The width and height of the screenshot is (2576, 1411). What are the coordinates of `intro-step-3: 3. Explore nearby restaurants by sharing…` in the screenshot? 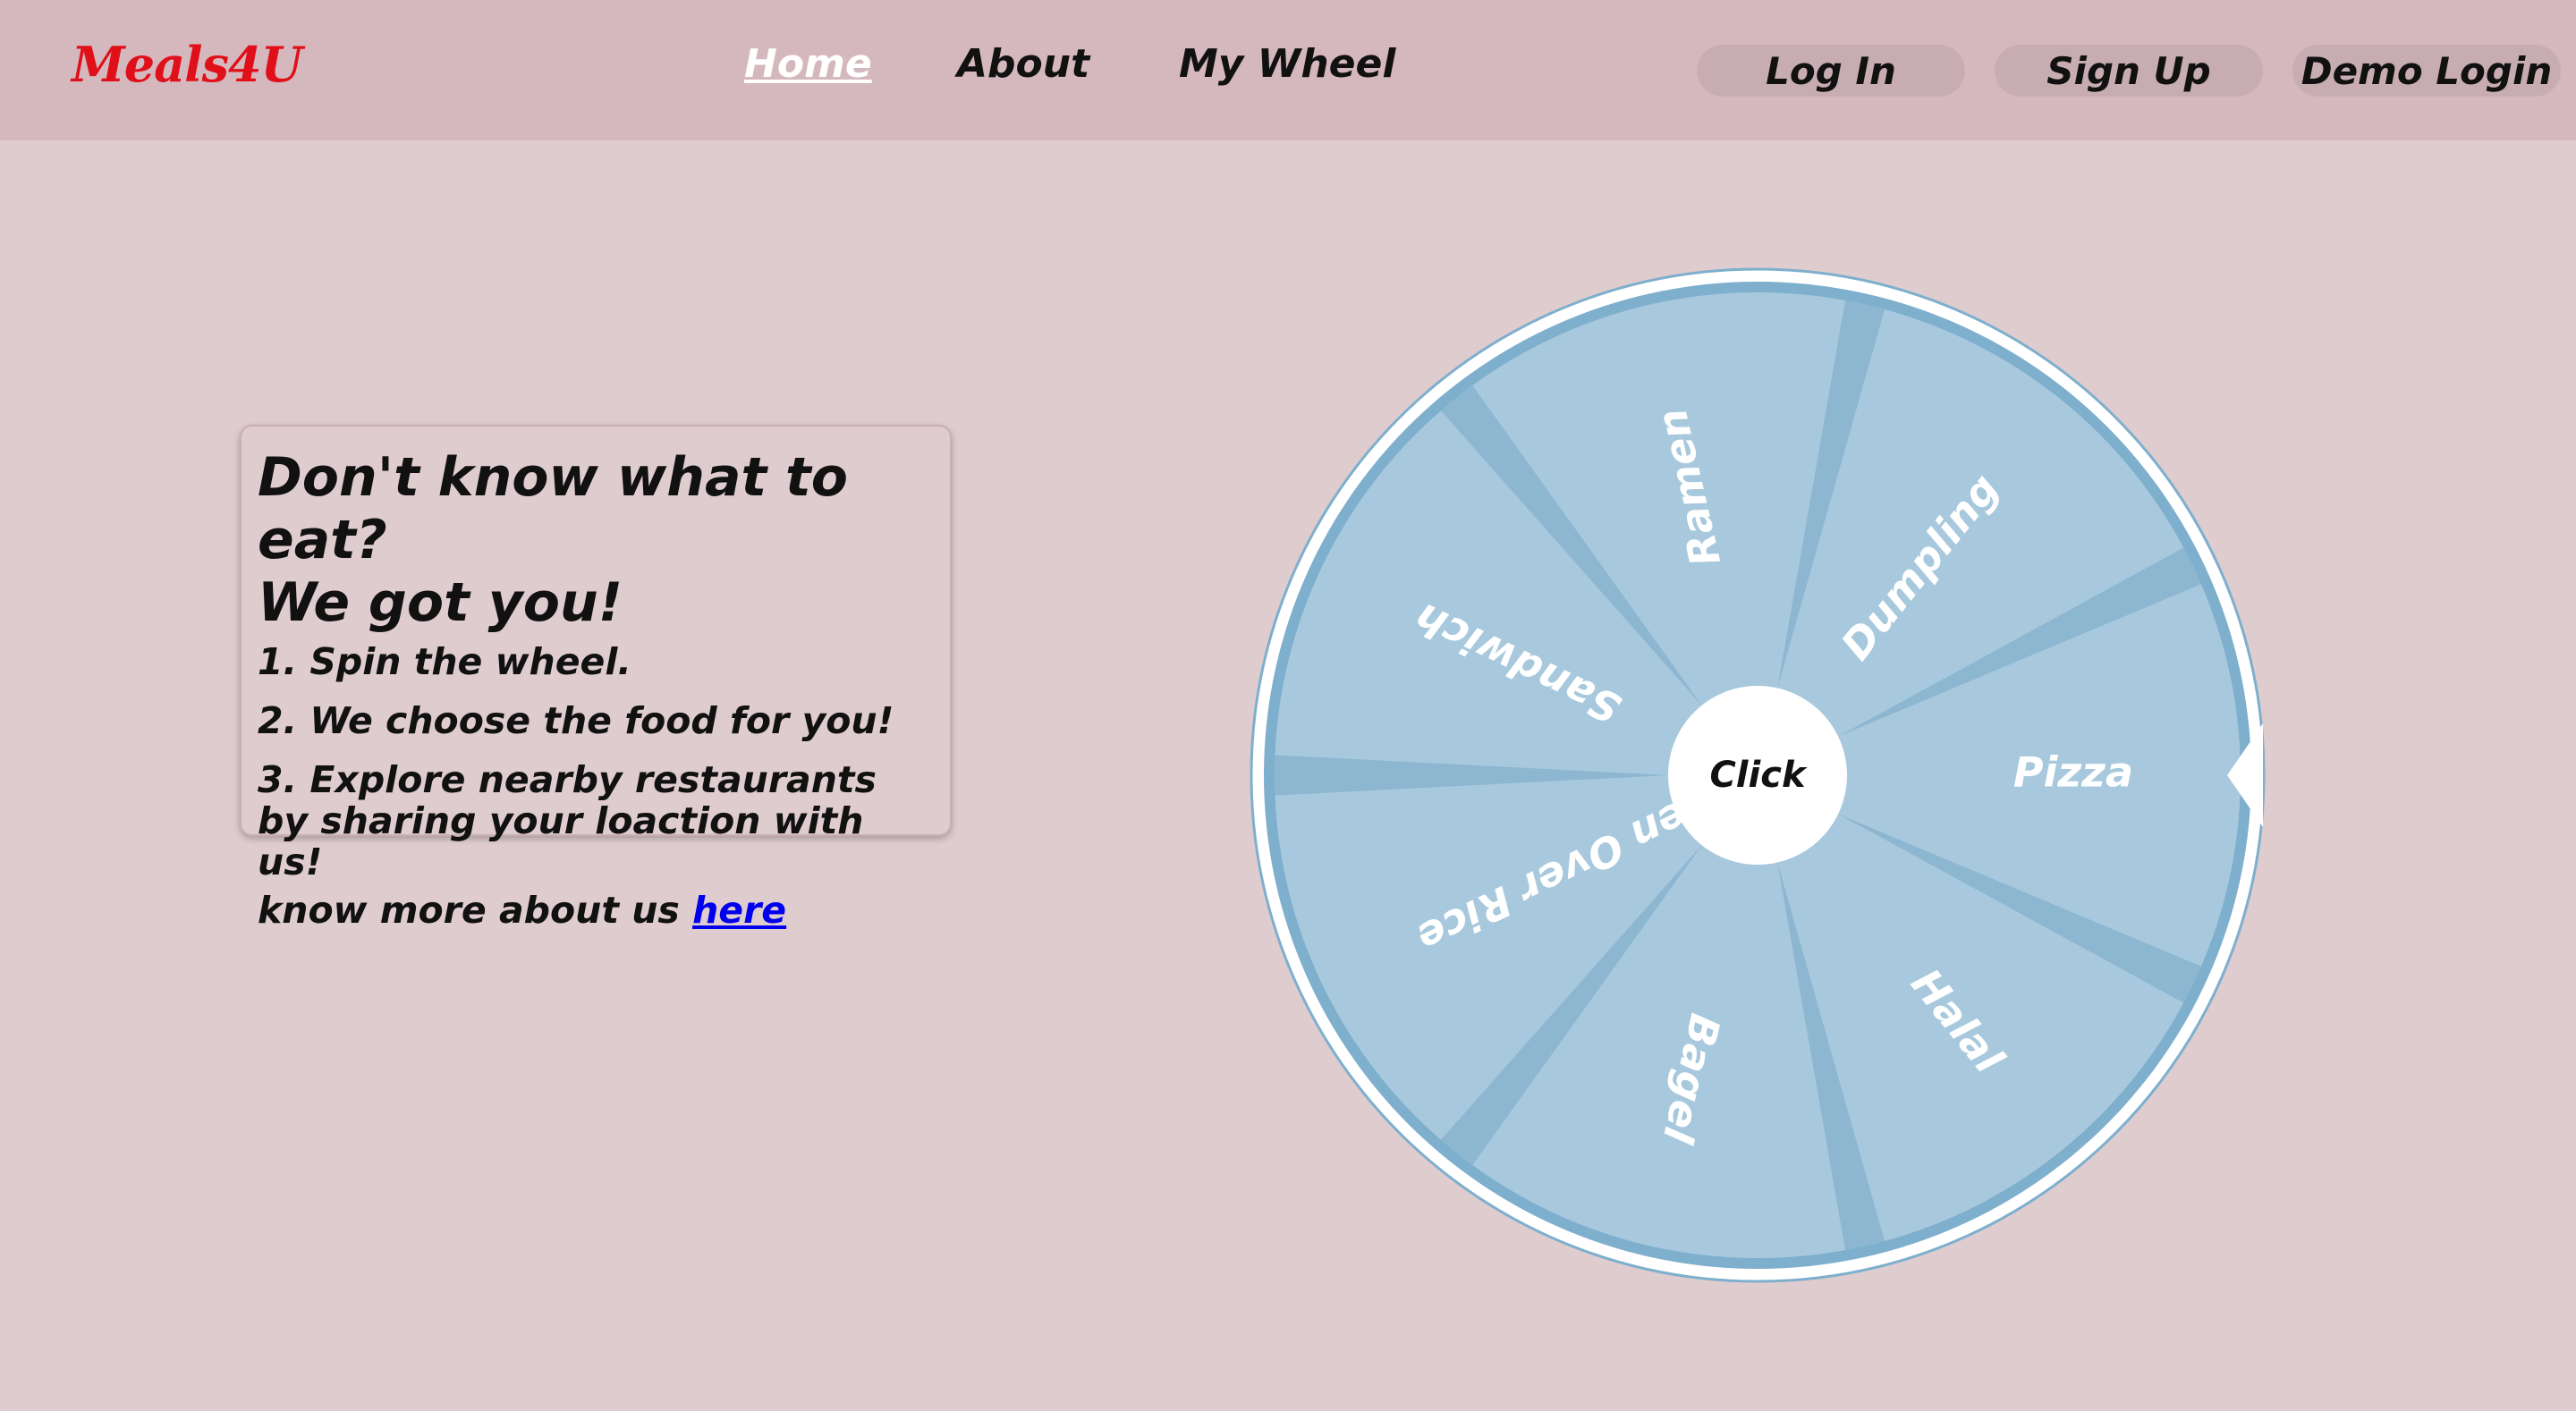 It's located at (567, 821).